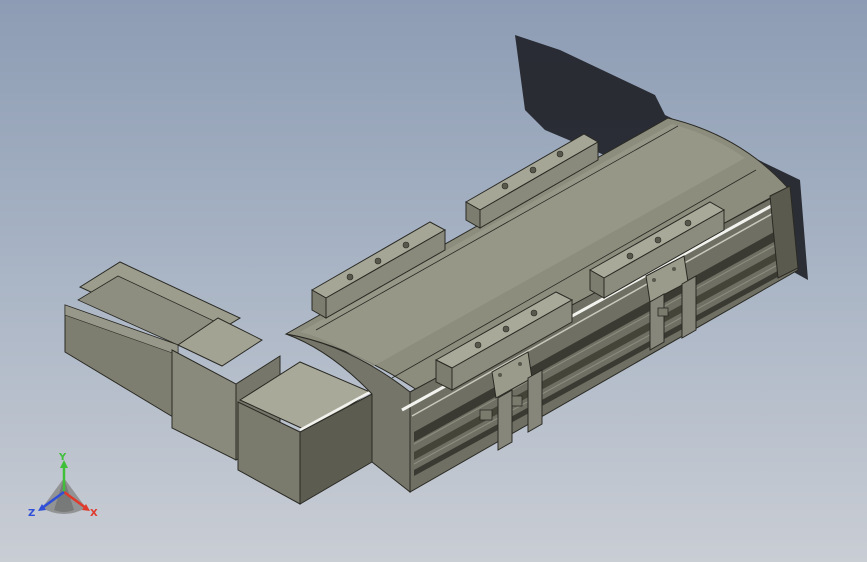 Image resolution: width=867 pixels, height=562 pixels. What do you see at coordinates (204, 405) in the screenshot?
I see `coupling-front-face` at bounding box center [204, 405].